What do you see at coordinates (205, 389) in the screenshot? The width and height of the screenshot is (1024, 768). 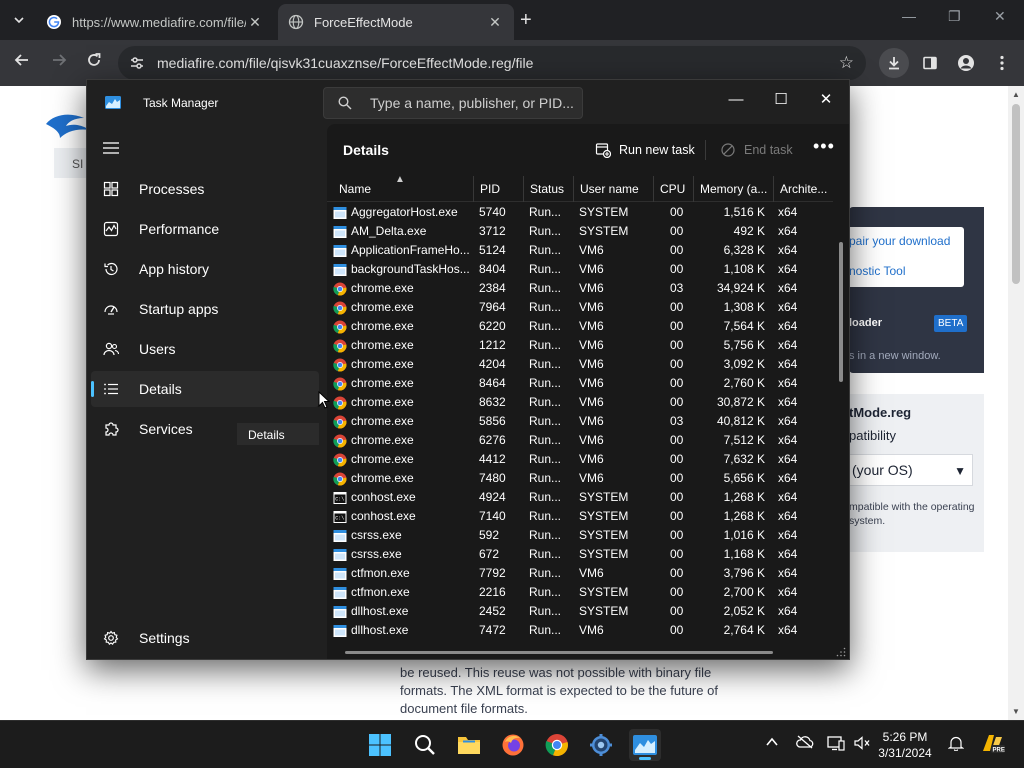 I see `nav-item-details: Details` at bounding box center [205, 389].